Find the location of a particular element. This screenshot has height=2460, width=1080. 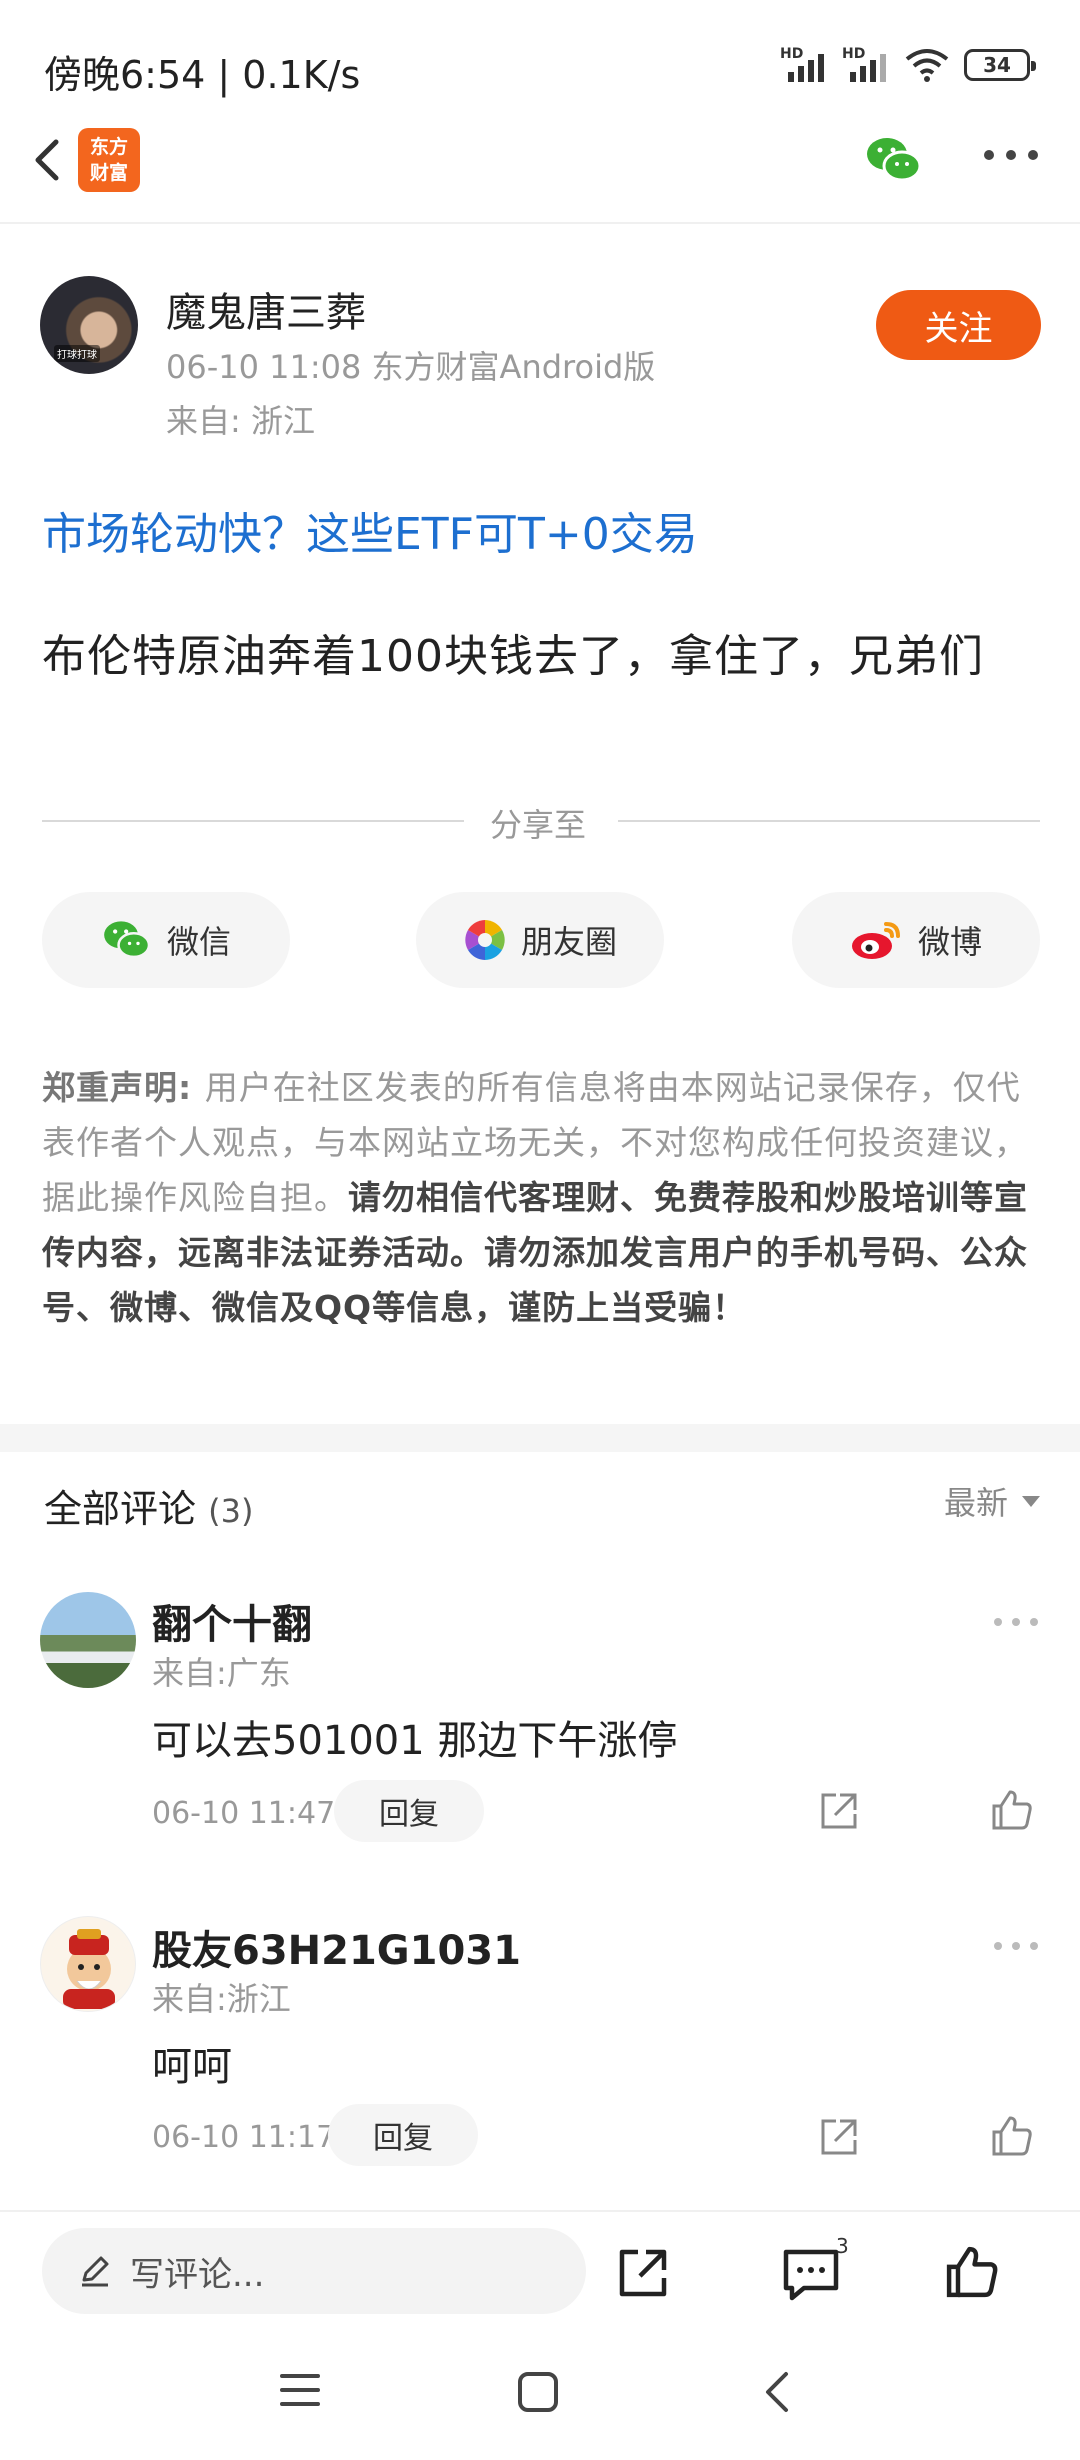

menu-icon is located at coordinates (300, 2390).